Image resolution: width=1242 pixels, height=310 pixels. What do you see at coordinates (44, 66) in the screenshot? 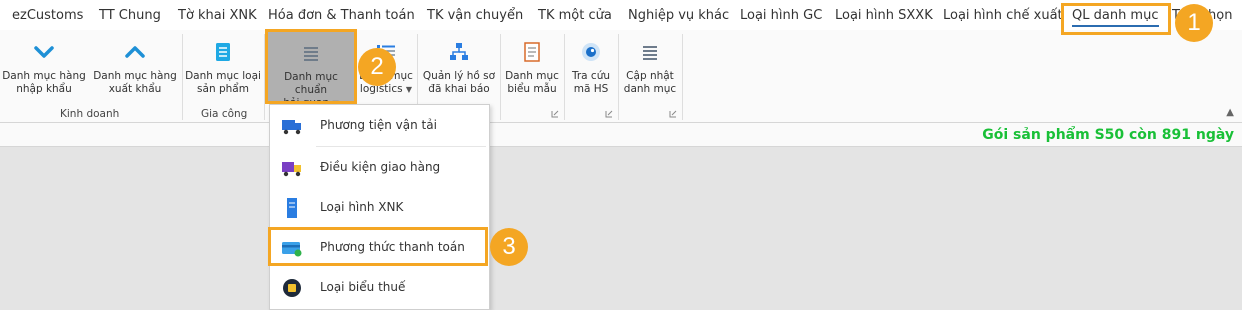
I see `danh-muc-hang-nhap-khau-button: Danh mục hàng nhập khẩu` at bounding box center [44, 66].